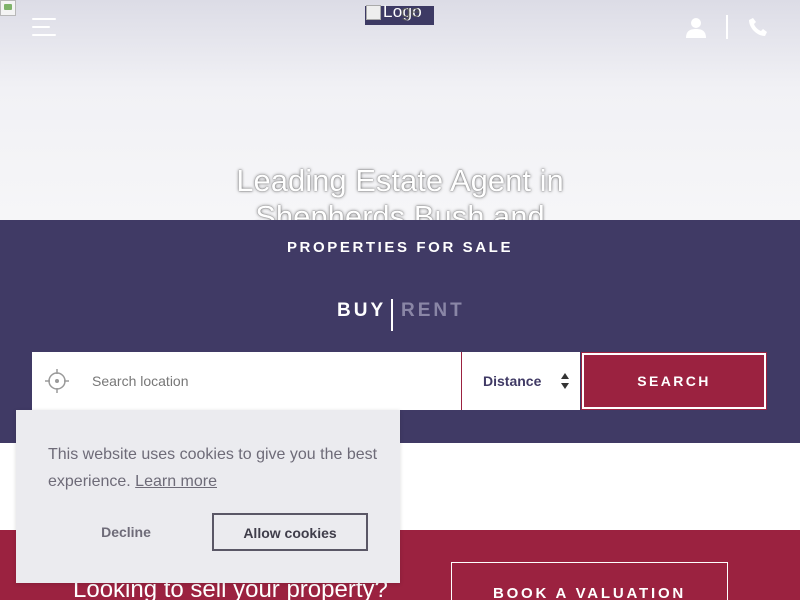 The image size is (800, 600). I want to click on hamburger-menu-icon, so click(44, 27).